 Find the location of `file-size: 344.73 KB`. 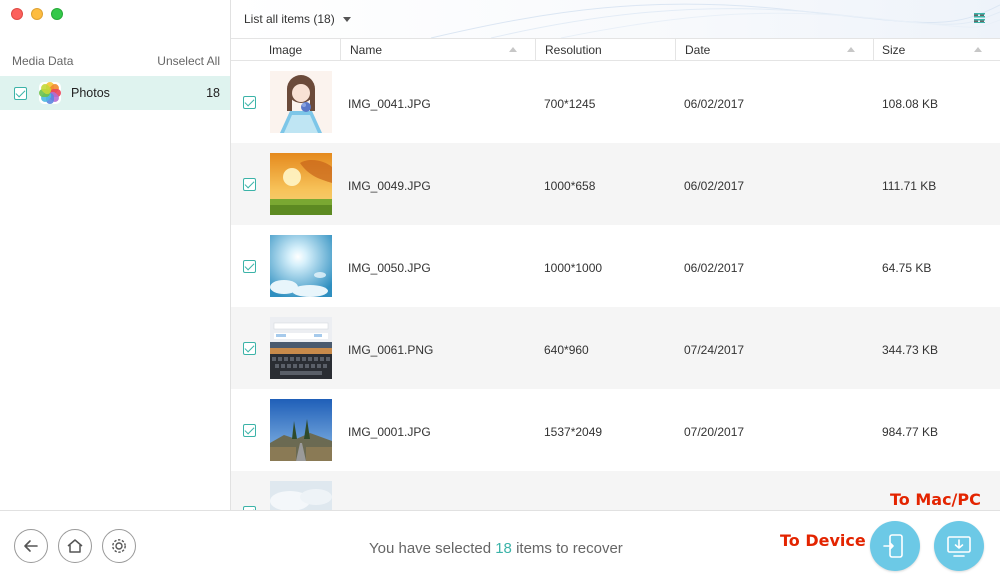

file-size: 344.73 KB is located at coordinates (910, 350).